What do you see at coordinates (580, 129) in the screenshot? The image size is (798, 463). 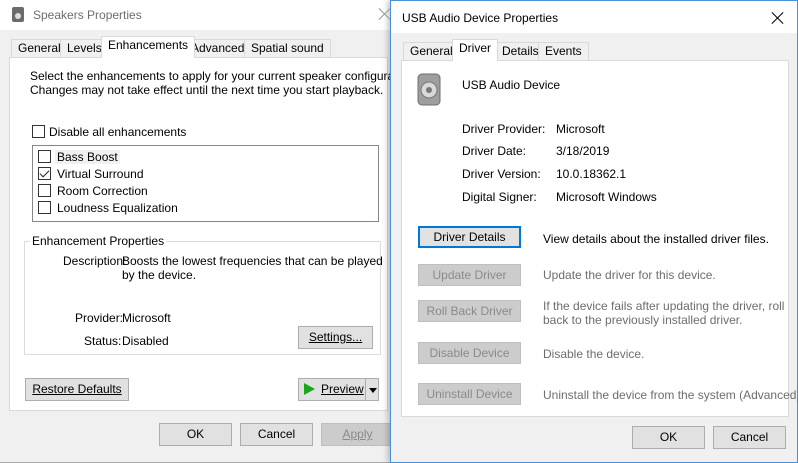 I see `driver-provider-value: Microsoft` at bounding box center [580, 129].